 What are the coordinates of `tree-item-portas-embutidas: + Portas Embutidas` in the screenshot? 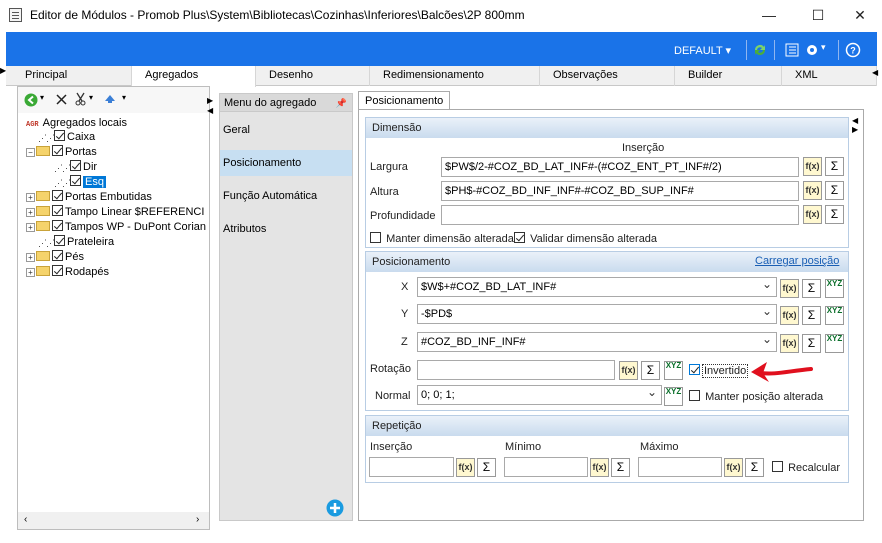 It's located at (89, 197).